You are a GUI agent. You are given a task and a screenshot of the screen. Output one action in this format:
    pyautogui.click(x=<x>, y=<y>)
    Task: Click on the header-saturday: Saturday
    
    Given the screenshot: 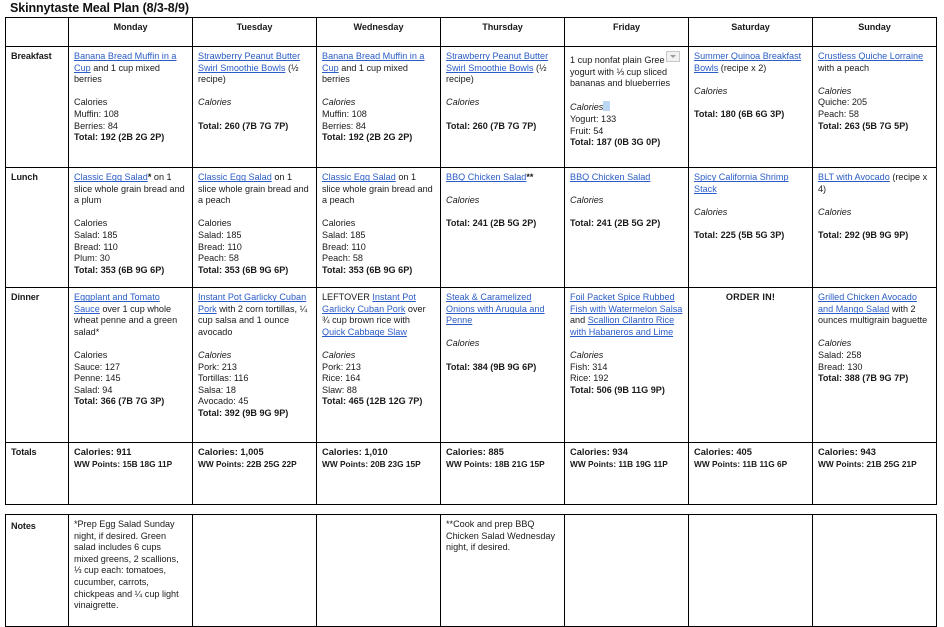 What is the action you would take?
    pyautogui.click(x=750, y=32)
    